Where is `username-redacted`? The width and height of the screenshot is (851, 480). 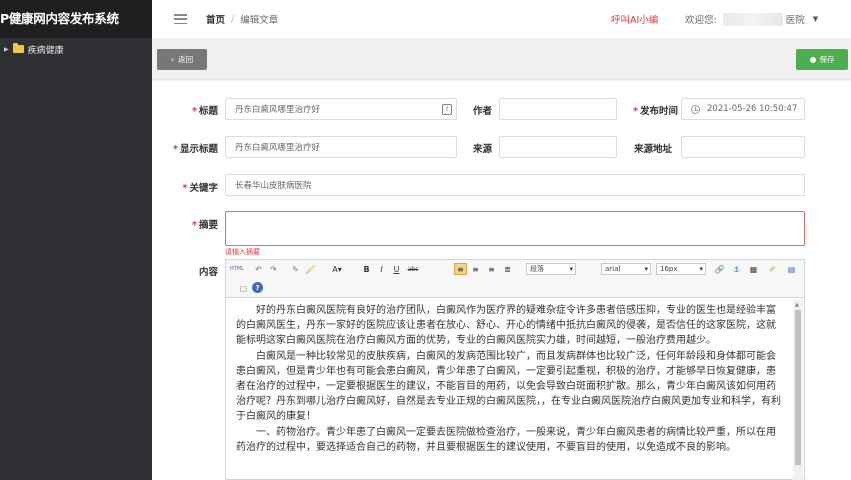
username-redacted is located at coordinates (752, 19).